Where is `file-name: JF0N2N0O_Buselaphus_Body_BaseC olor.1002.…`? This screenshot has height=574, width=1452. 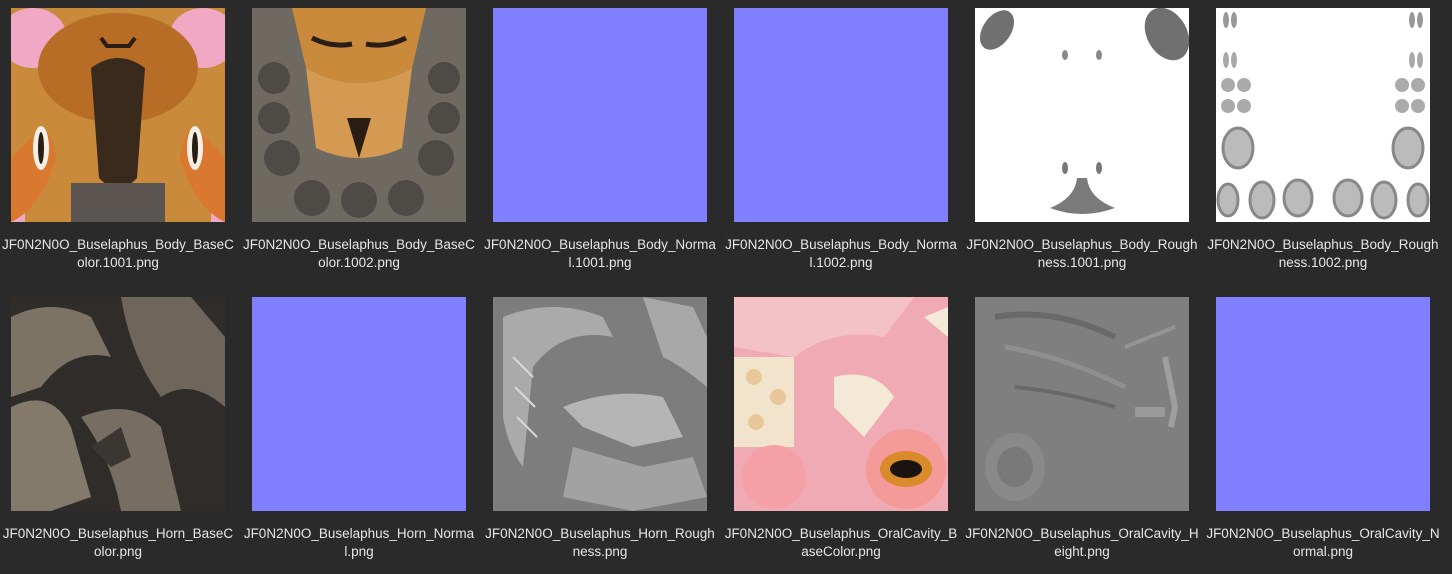
file-name: JF0N2N0O_Buselaphus_Body_BaseC olor.1002.… is located at coordinates (359, 253).